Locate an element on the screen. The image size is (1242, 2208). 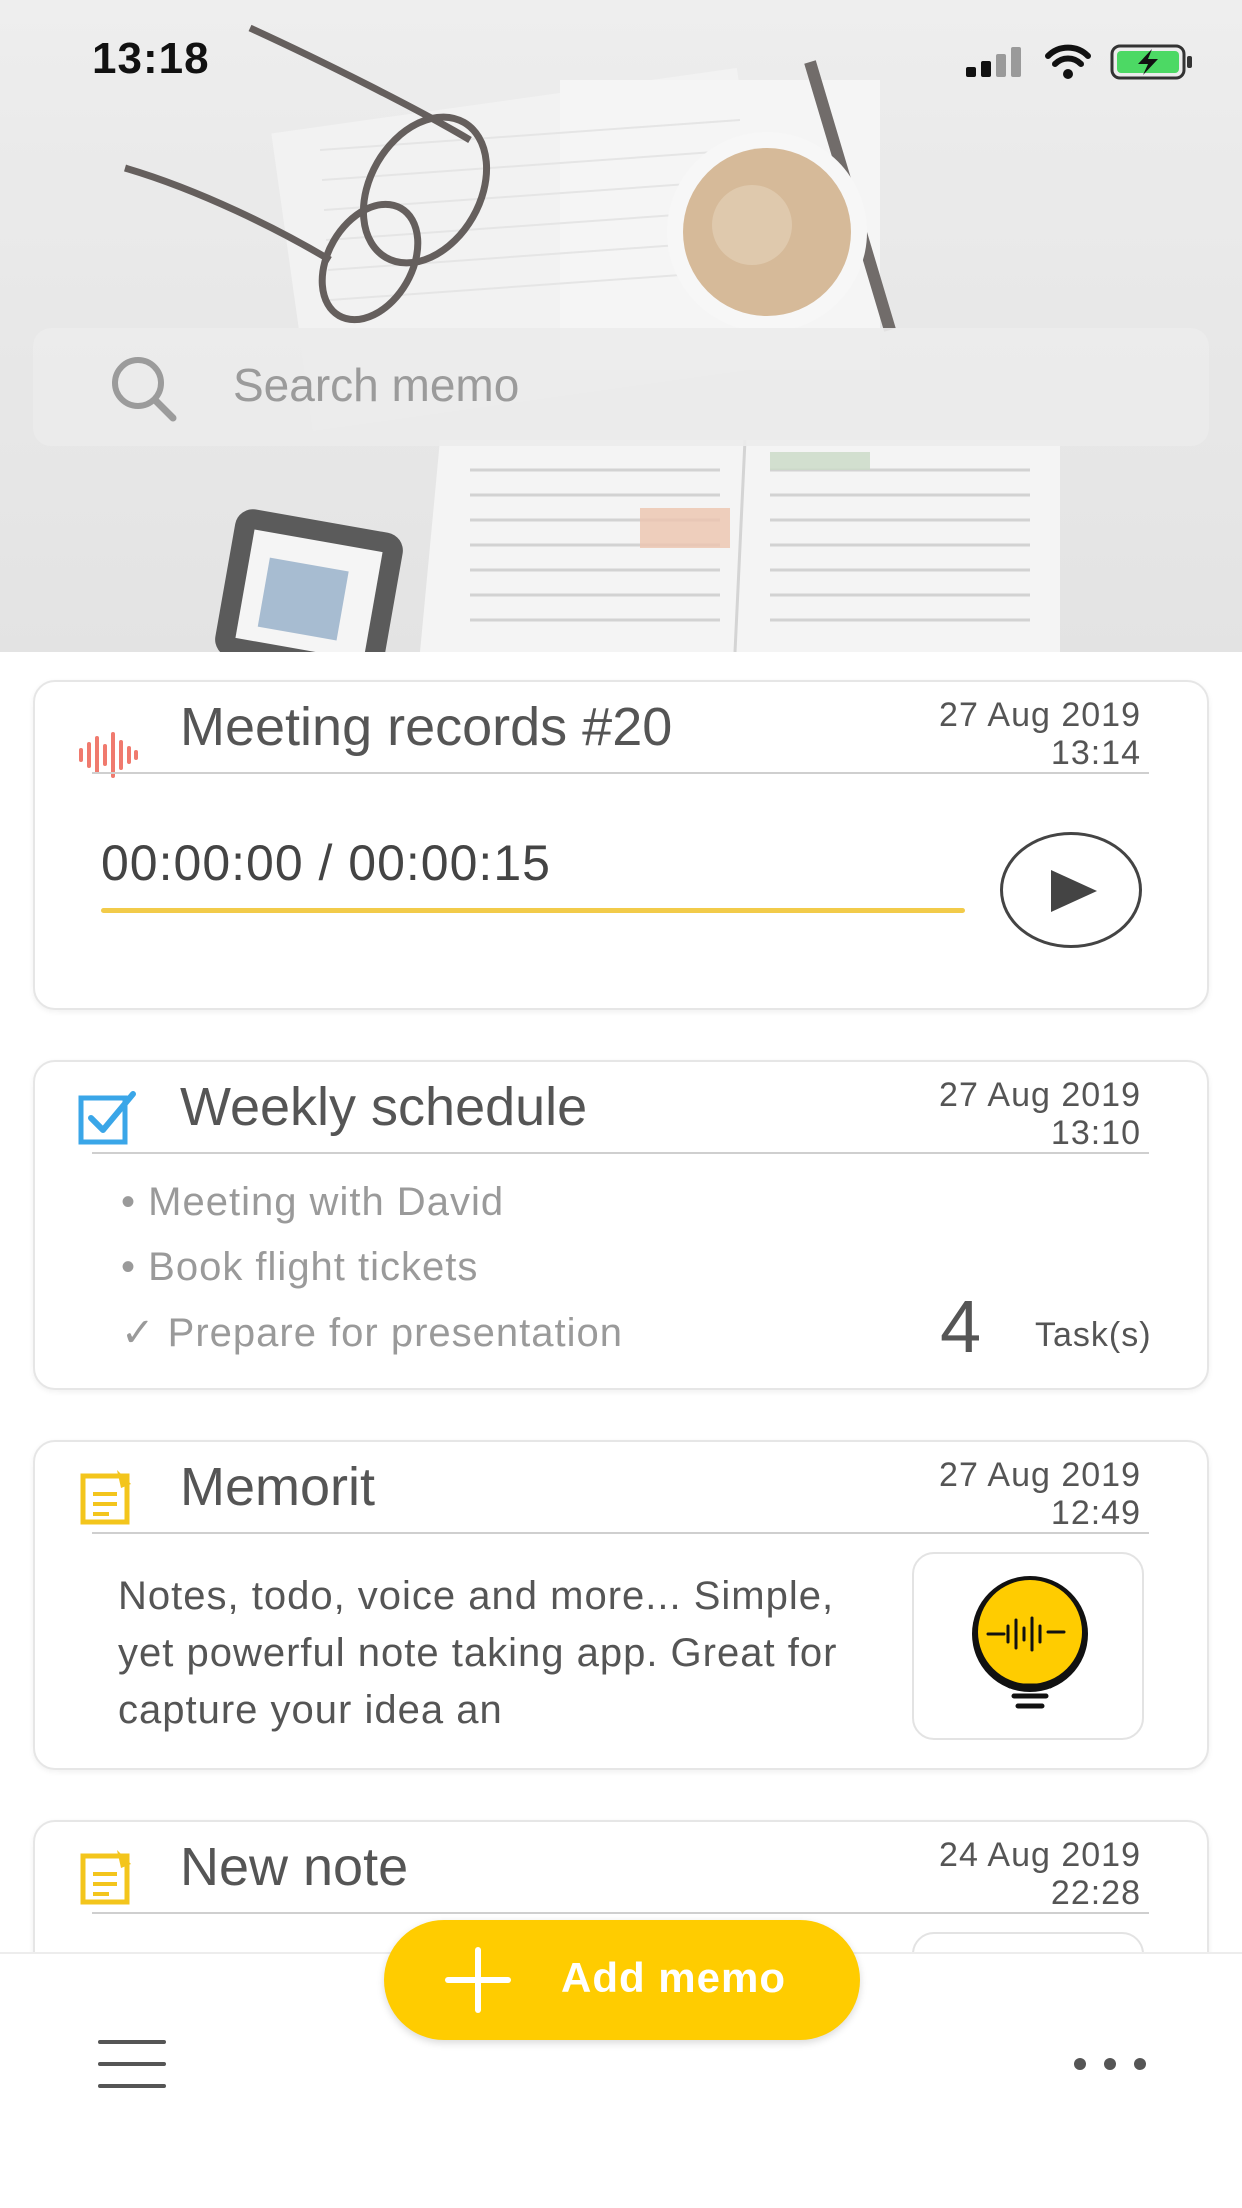
checkmark-icon: ✓ is located at coordinates (138, 1333).